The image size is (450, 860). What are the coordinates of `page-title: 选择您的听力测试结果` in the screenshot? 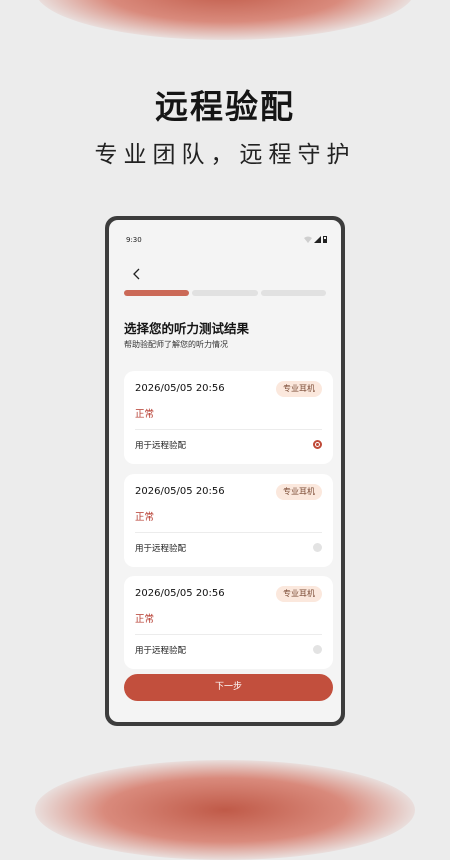 It's located at (187, 328).